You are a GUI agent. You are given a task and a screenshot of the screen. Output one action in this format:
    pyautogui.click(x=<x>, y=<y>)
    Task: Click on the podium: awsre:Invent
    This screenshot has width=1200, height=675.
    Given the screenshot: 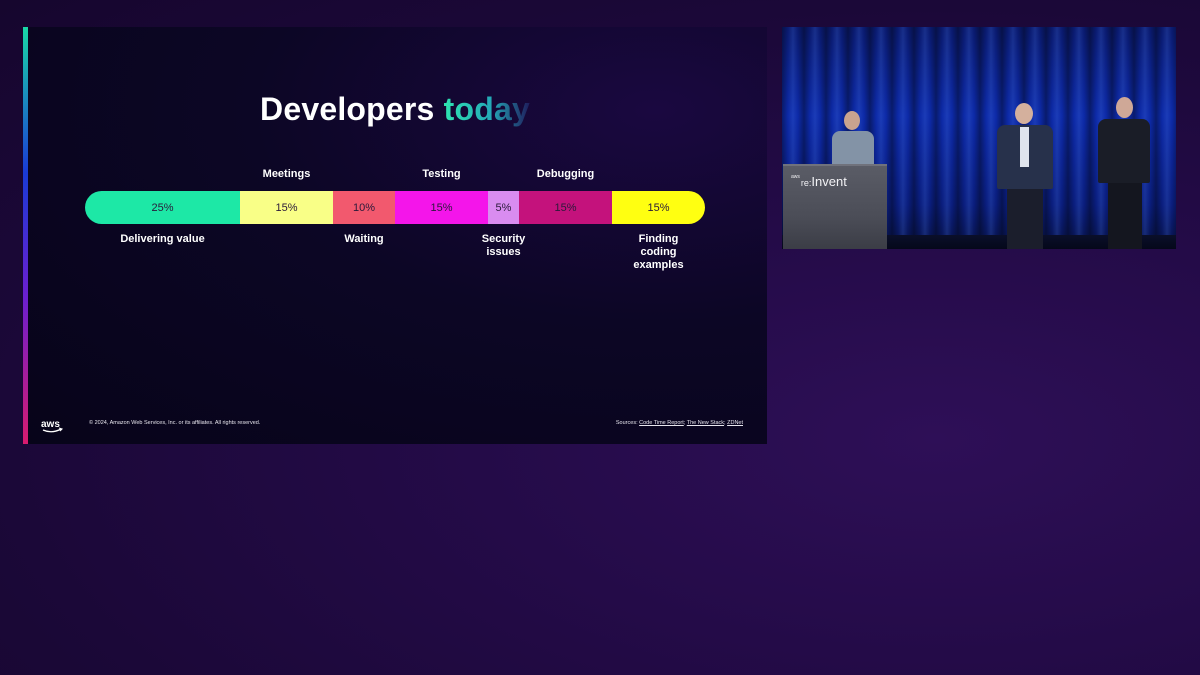 What is the action you would take?
    pyautogui.click(x=835, y=206)
    